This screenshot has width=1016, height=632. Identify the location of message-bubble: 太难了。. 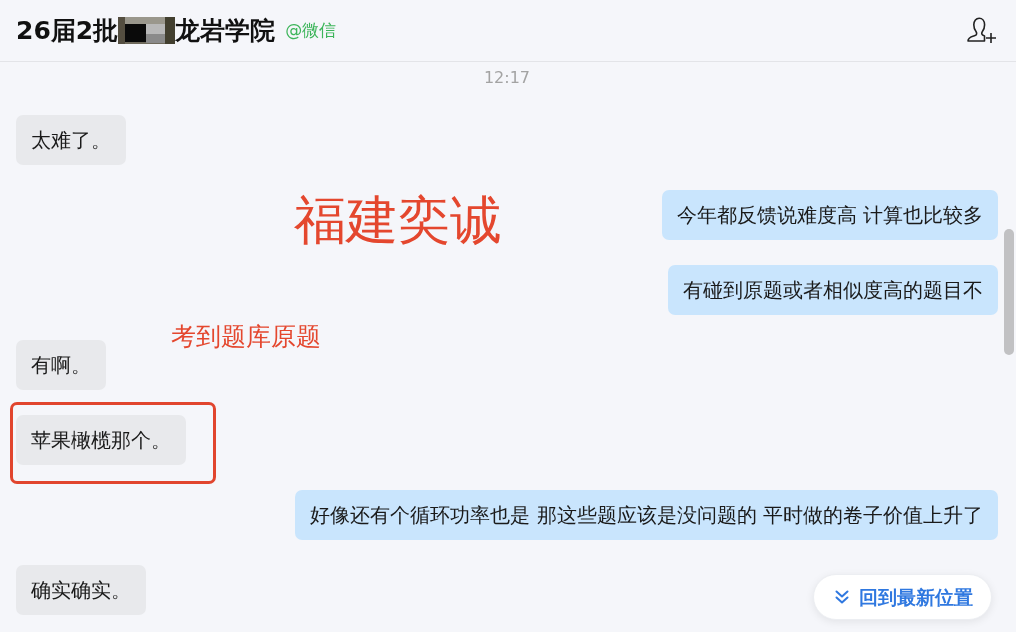
(71, 140).